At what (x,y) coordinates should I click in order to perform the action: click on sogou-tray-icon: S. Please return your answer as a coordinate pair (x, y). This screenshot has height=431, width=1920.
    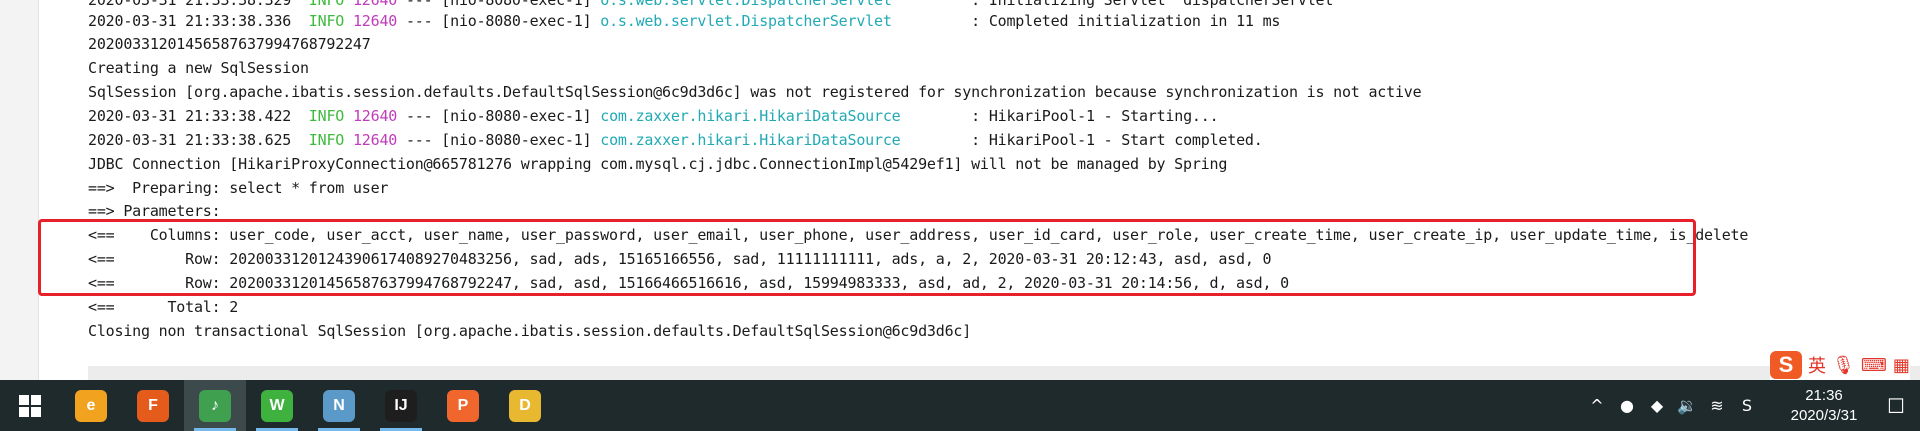
    Looking at the image, I should click on (1747, 405).